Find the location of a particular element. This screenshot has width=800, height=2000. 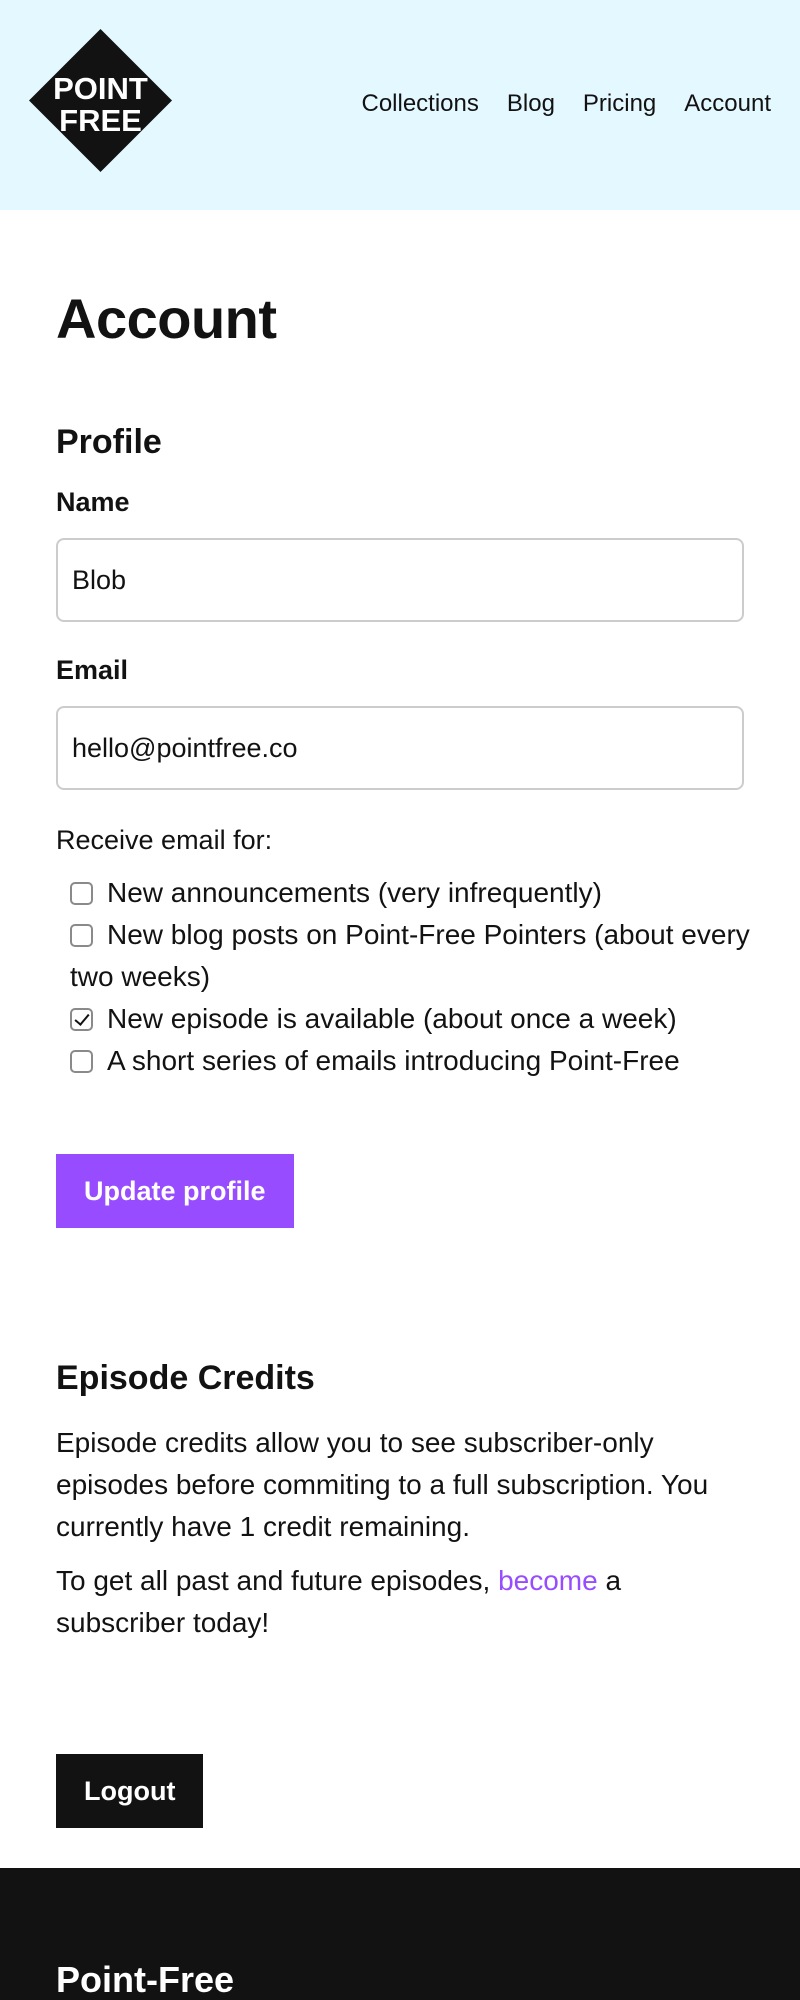

episode-credits-heading: Episode Credits is located at coordinates (185, 1378).